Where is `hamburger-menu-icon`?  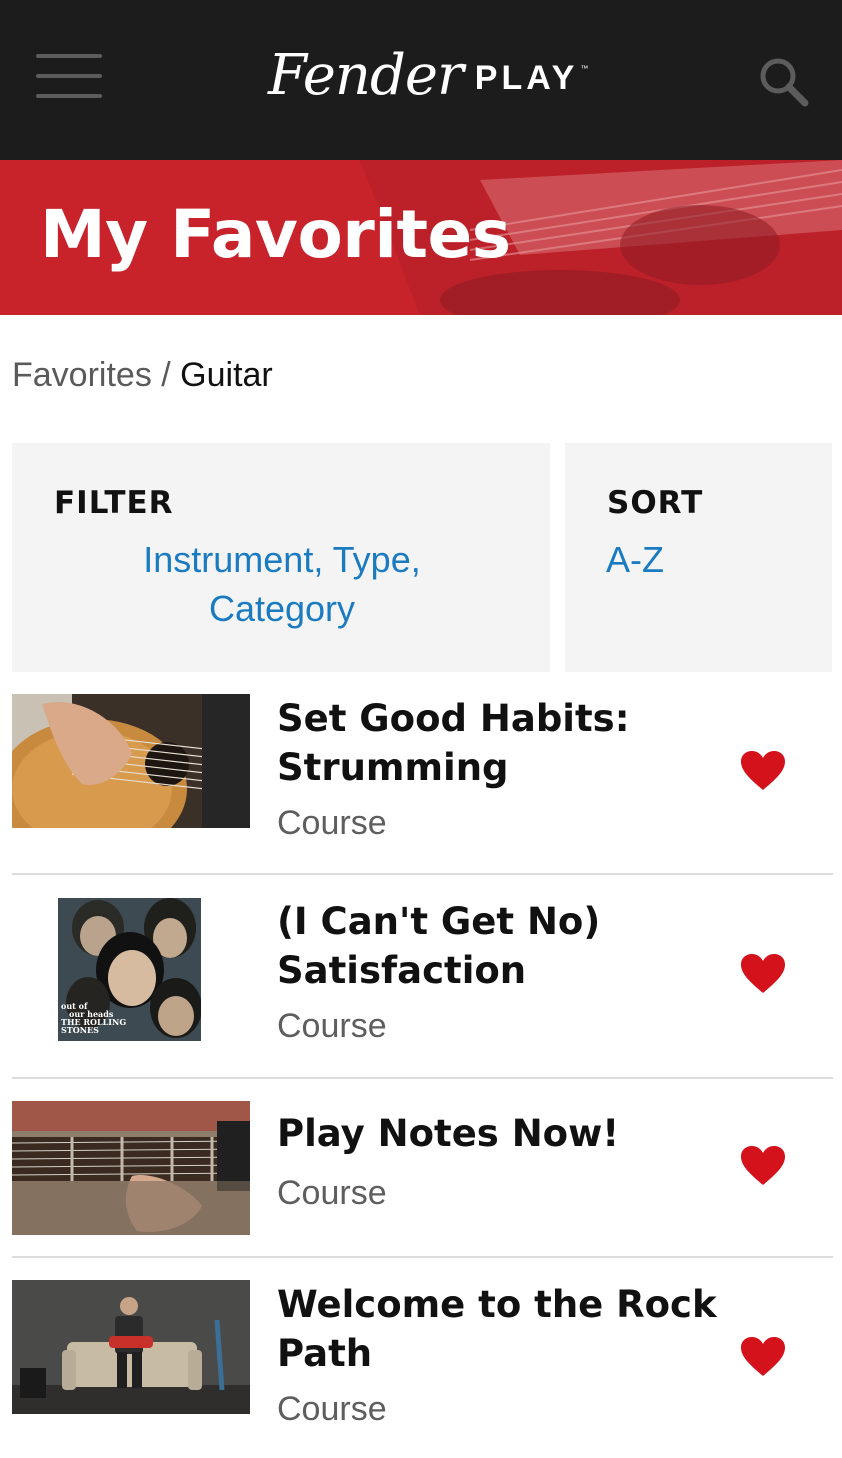
hamburger-menu-icon is located at coordinates (69, 77).